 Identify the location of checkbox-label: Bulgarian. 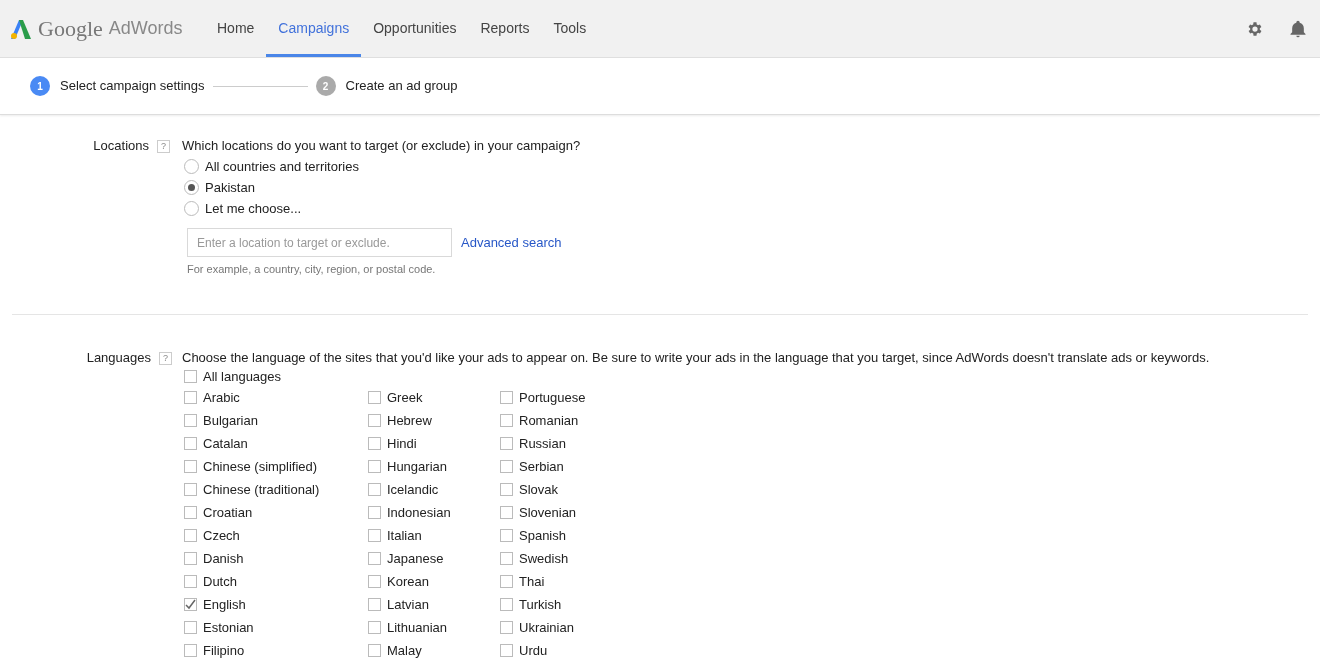
(230, 420).